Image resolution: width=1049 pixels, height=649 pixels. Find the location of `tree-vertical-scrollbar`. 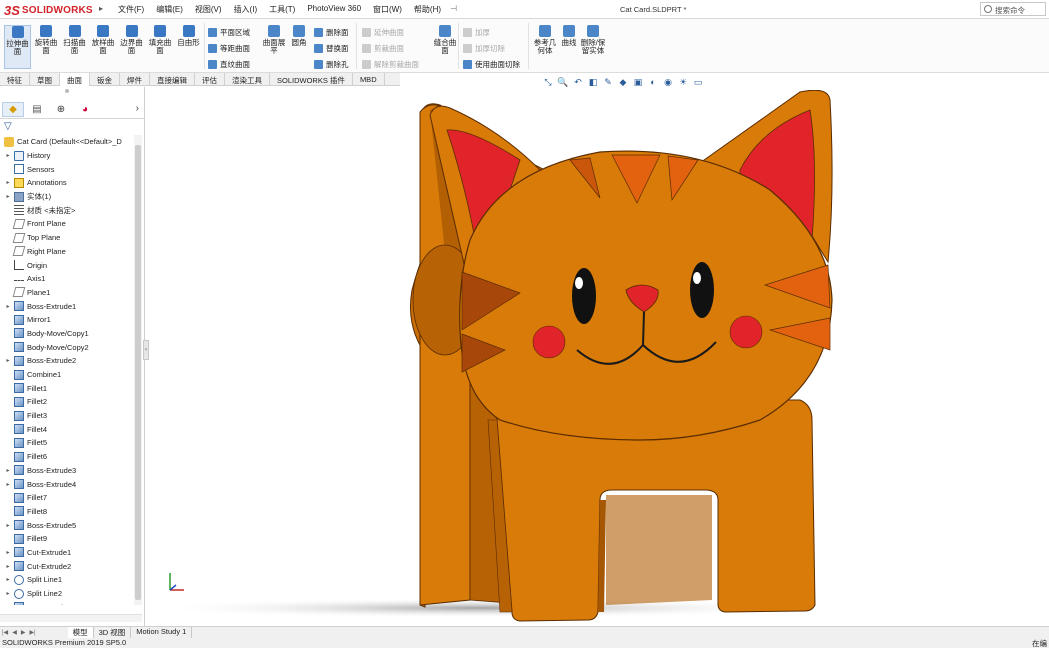

tree-vertical-scrollbar is located at coordinates (138, 370).